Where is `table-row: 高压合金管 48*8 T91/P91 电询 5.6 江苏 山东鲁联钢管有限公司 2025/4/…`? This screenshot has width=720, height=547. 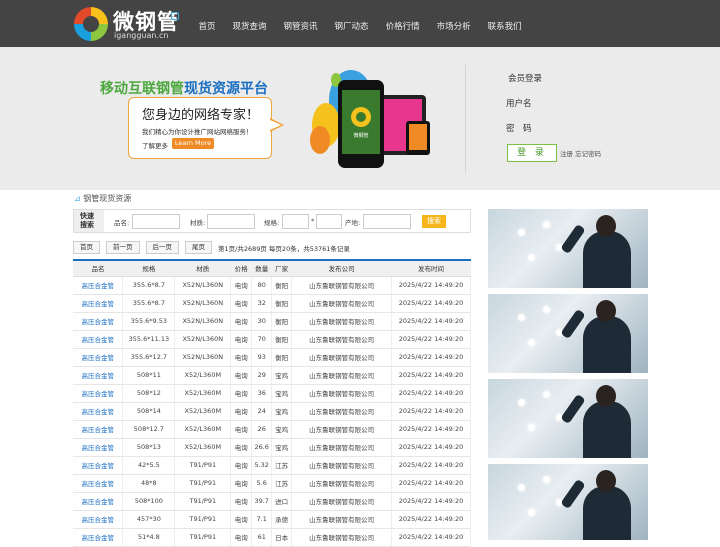
table-row: 高压合金管 48*8 T91/P91 电询 5.6 江苏 山东鲁联钢管有限公司 2025/4/… is located at coordinates (272, 483).